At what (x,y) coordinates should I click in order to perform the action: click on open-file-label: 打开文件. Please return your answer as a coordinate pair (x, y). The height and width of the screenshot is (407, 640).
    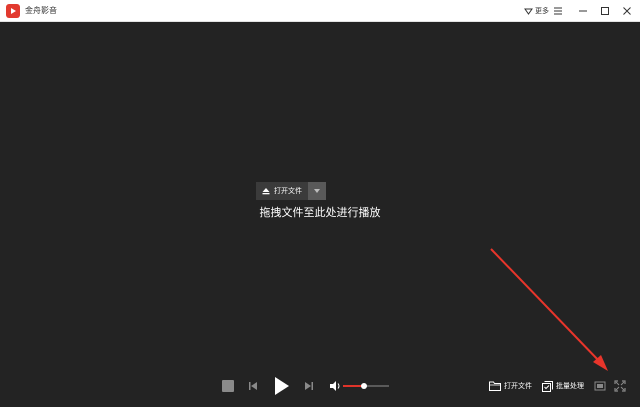
    Looking at the image, I should click on (288, 191).